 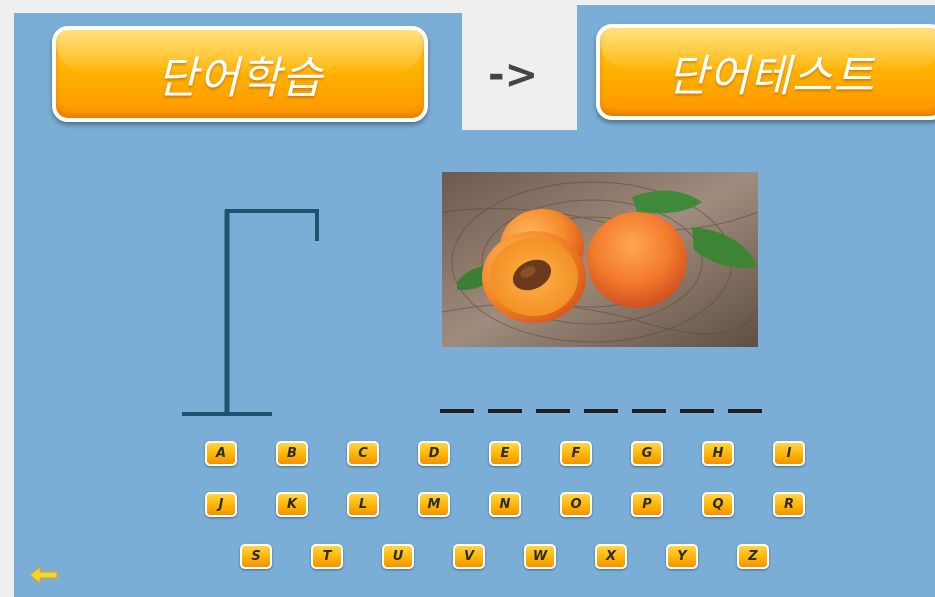 What do you see at coordinates (682, 556) in the screenshot?
I see `letter-key-y: Y` at bounding box center [682, 556].